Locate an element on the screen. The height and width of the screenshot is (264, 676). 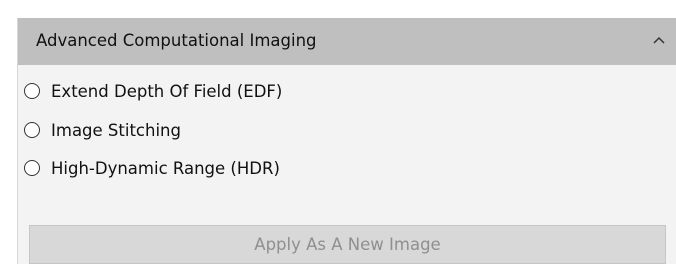
apply-as-new-image-button: Apply As A New Image is located at coordinates (347, 244).